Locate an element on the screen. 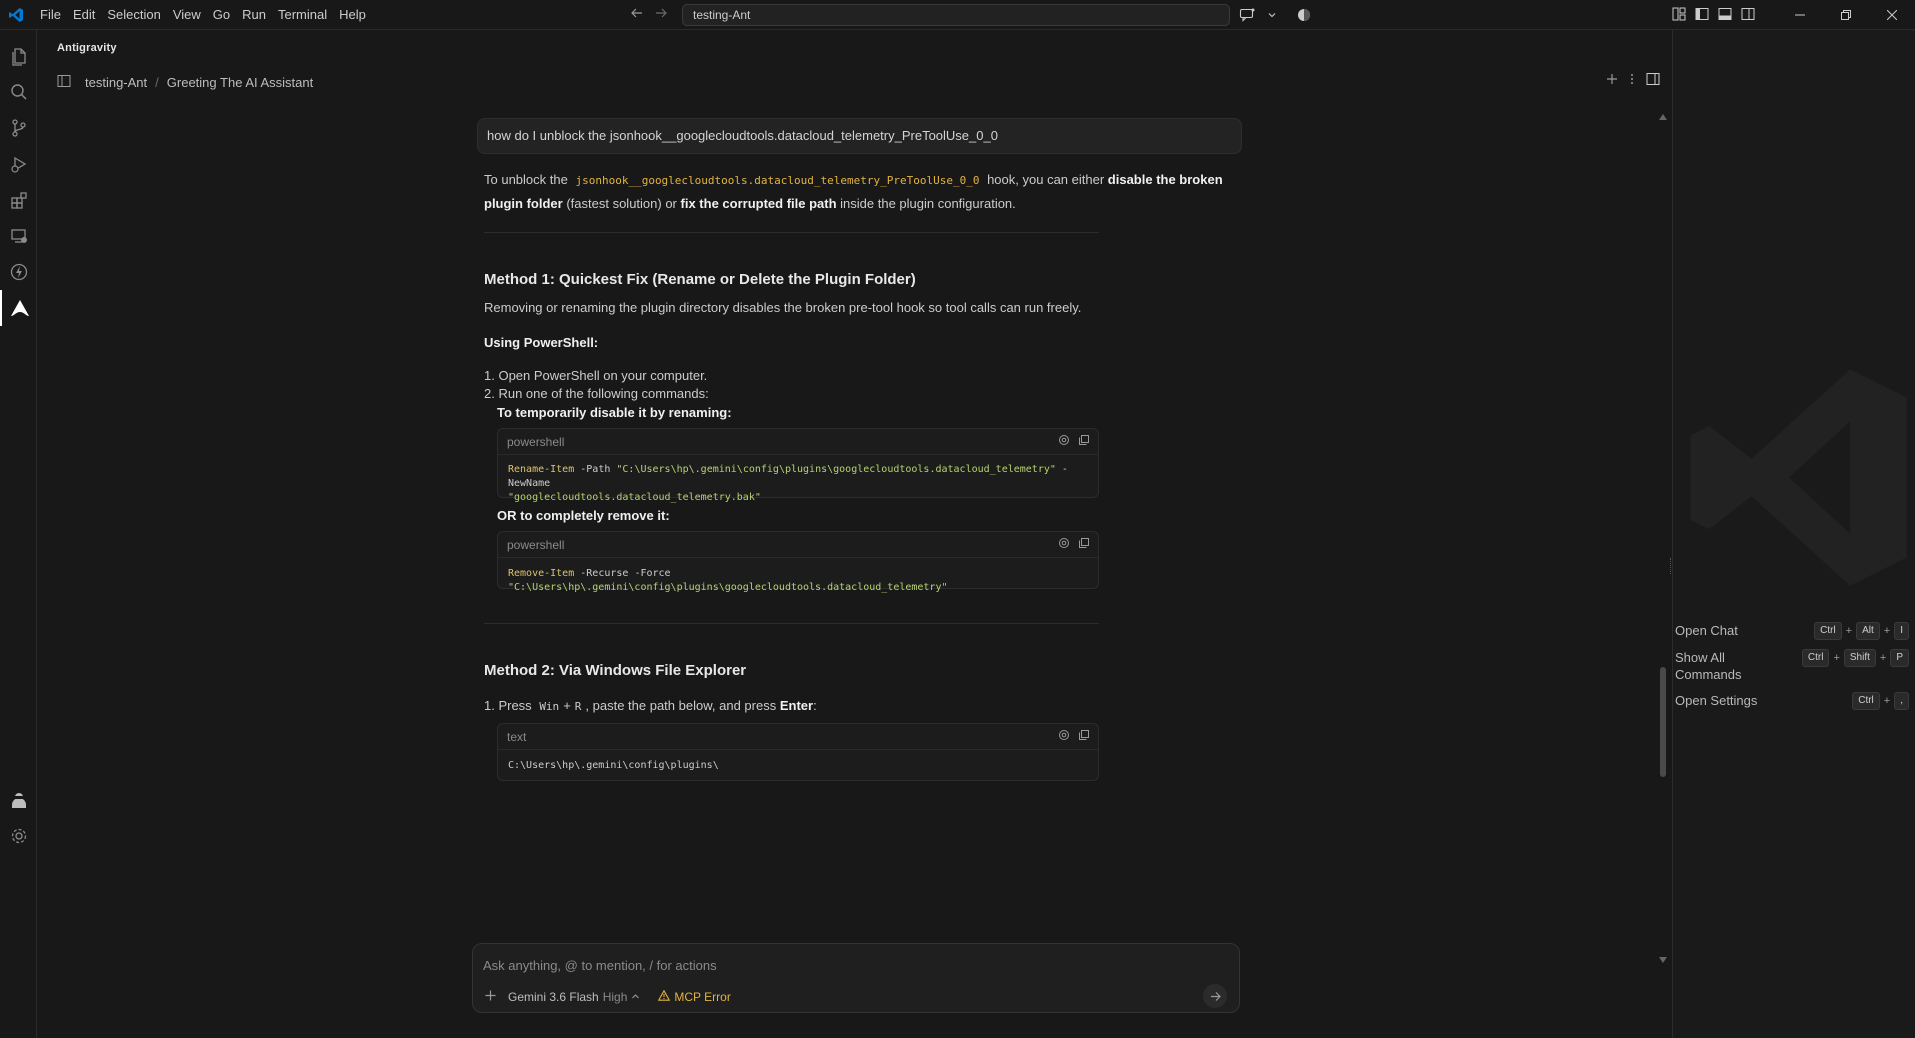  menu-file: File is located at coordinates (50, 15).